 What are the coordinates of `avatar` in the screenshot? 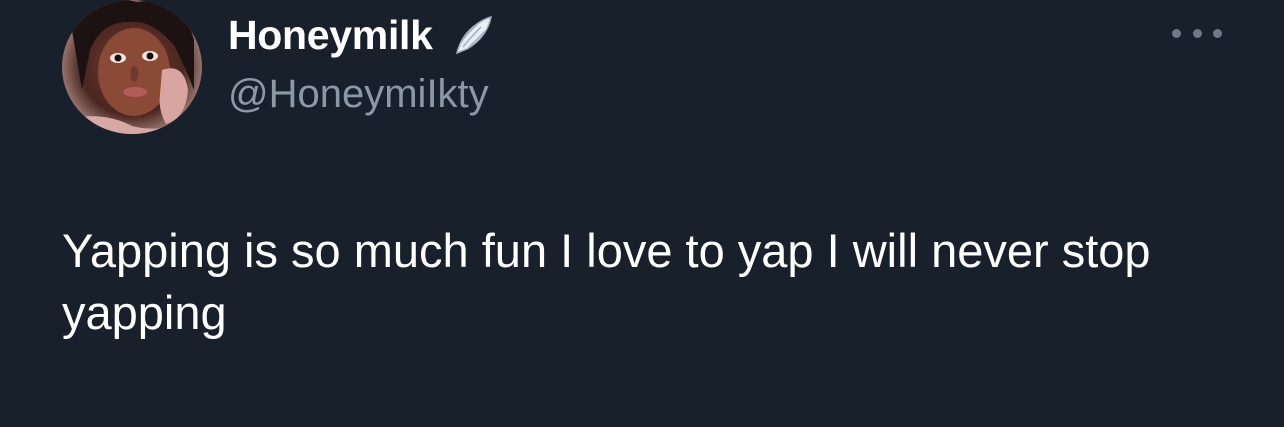 It's located at (132, 67).